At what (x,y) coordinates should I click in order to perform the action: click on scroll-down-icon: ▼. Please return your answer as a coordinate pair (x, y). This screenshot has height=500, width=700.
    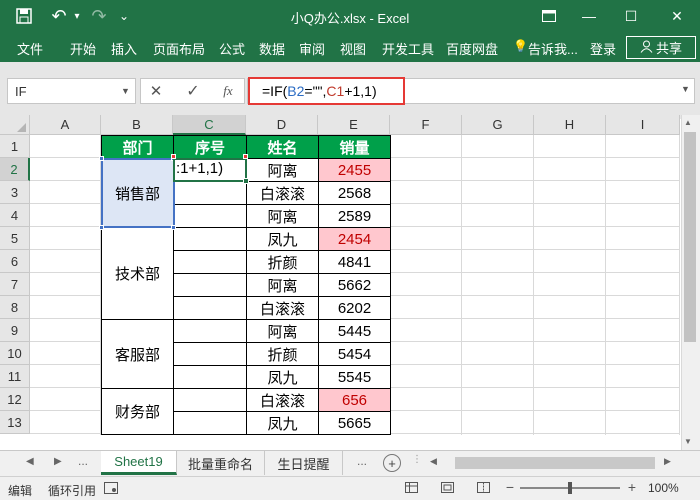
    Looking at the image, I should click on (688, 441).